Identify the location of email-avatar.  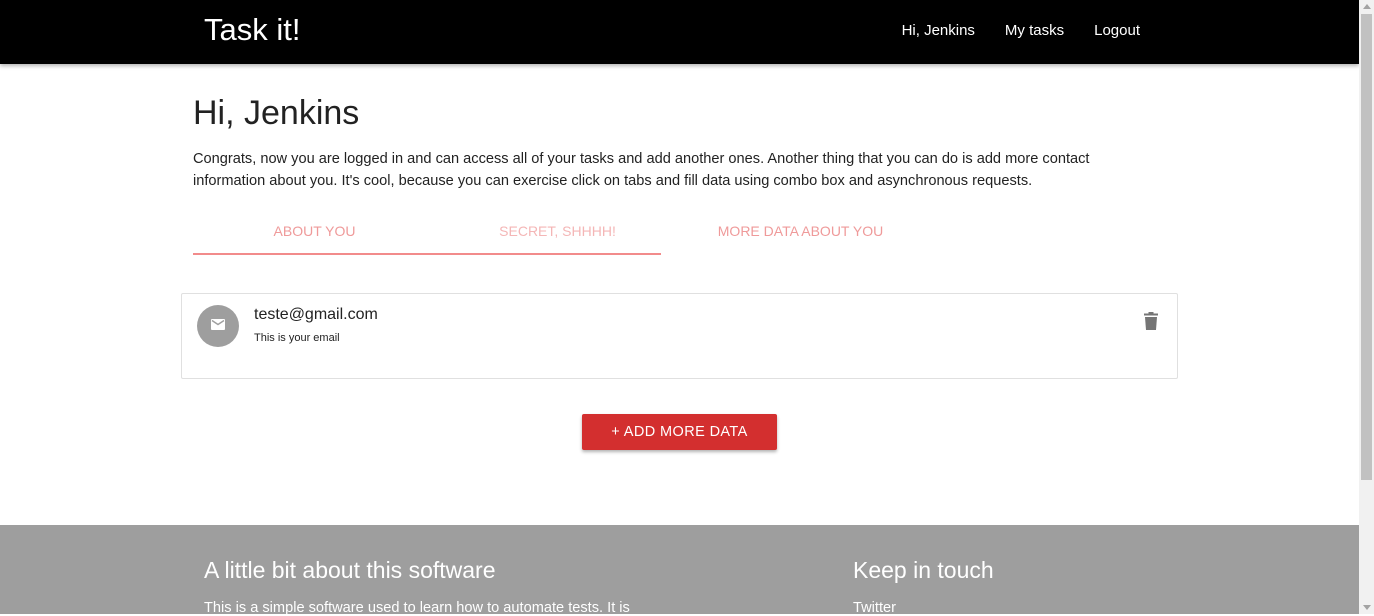
(218, 326).